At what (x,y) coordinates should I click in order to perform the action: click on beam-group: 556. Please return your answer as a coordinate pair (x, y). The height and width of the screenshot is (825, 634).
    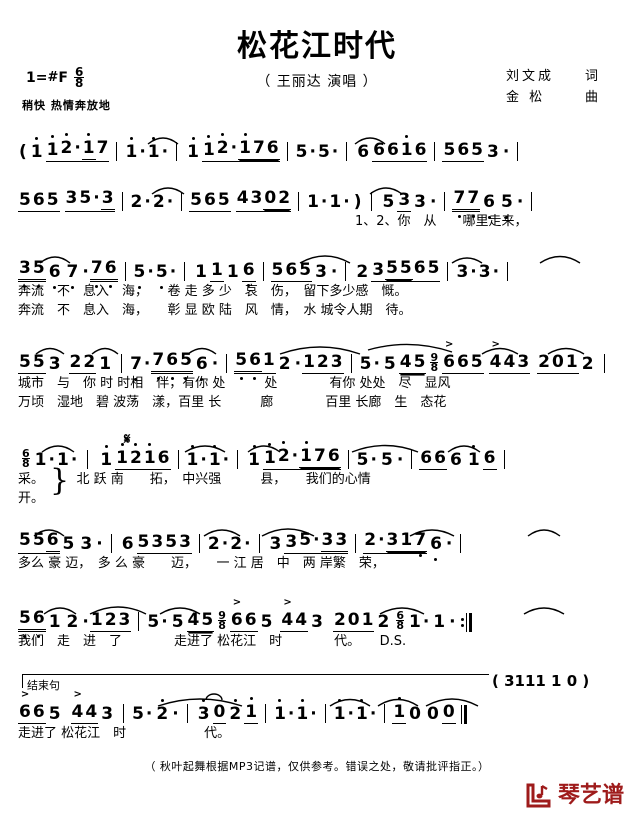
    Looking at the image, I should click on (39, 542).